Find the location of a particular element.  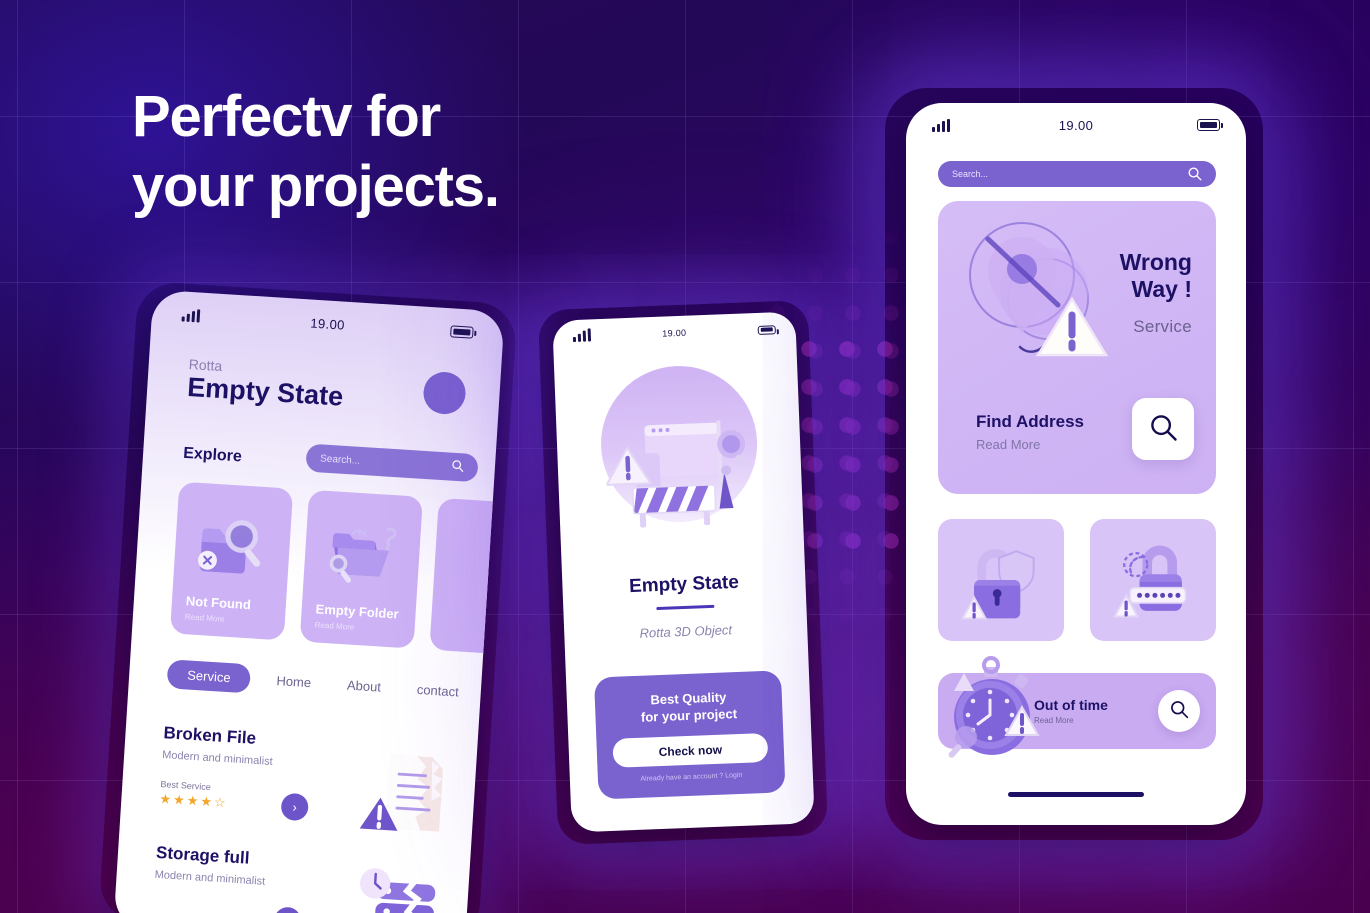

broken-location-pin-icon is located at coordinates (1039, 289).